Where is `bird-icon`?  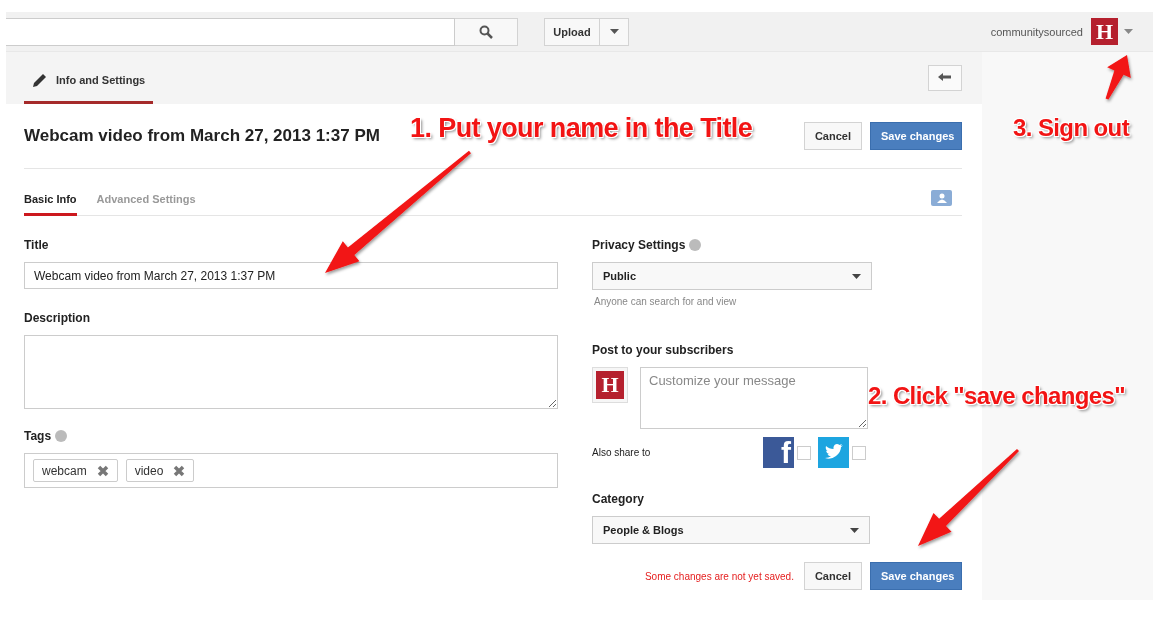
bird-icon is located at coordinates (833, 452).